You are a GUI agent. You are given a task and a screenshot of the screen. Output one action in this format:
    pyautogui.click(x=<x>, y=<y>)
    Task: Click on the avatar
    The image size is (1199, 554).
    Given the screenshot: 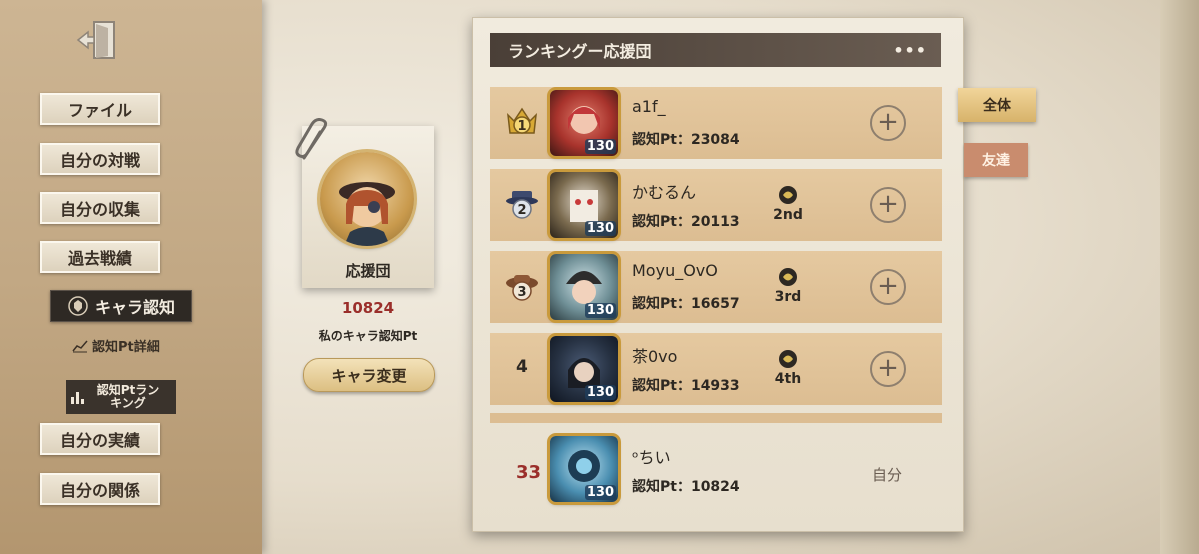 What is the action you would take?
    pyautogui.click(x=367, y=199)
    